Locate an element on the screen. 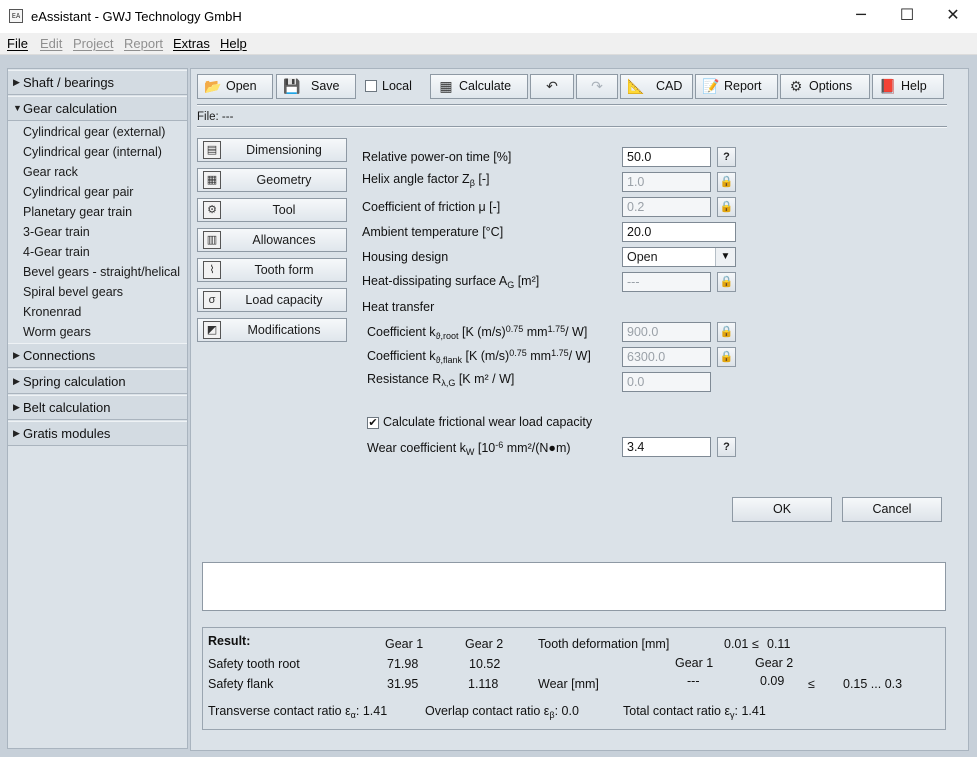 The width and height of the screenshot is (977, 757). report-label: Report is located at coordinates (743, 86).